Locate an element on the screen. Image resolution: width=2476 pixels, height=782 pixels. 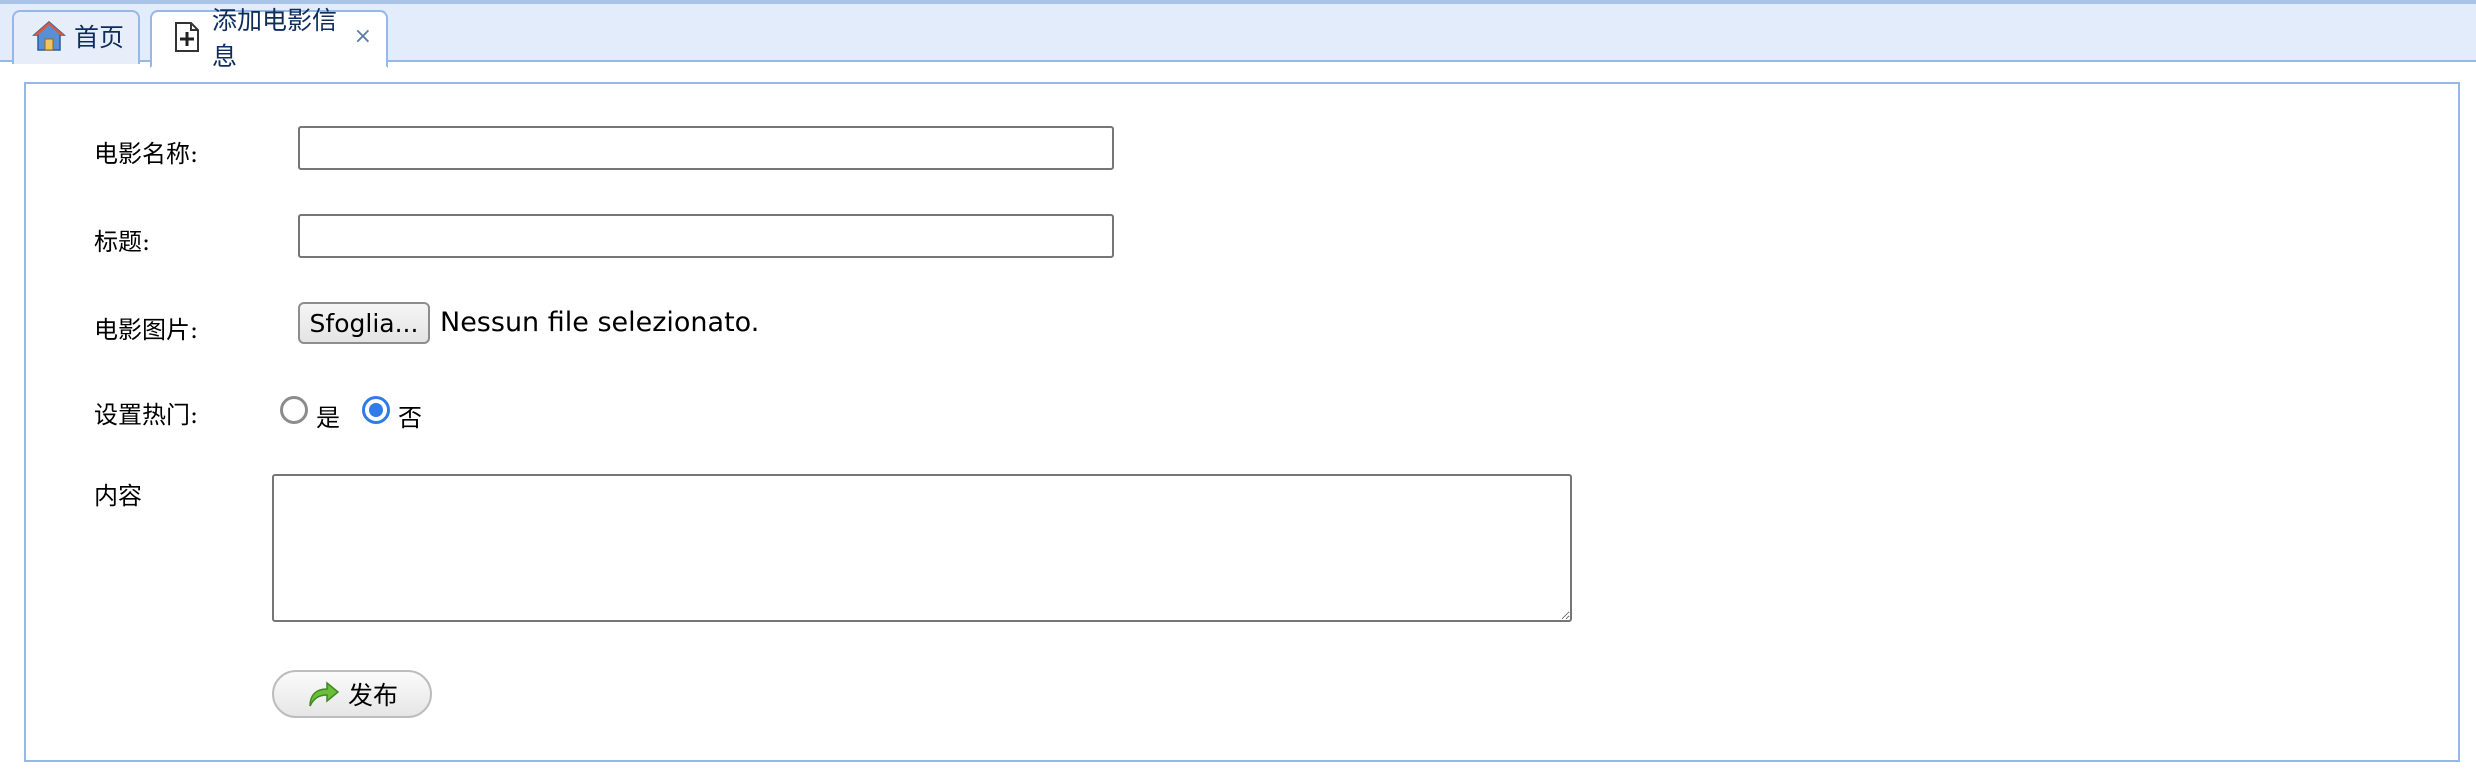
redo-arrow-icon is located at coordinates (323, 694).